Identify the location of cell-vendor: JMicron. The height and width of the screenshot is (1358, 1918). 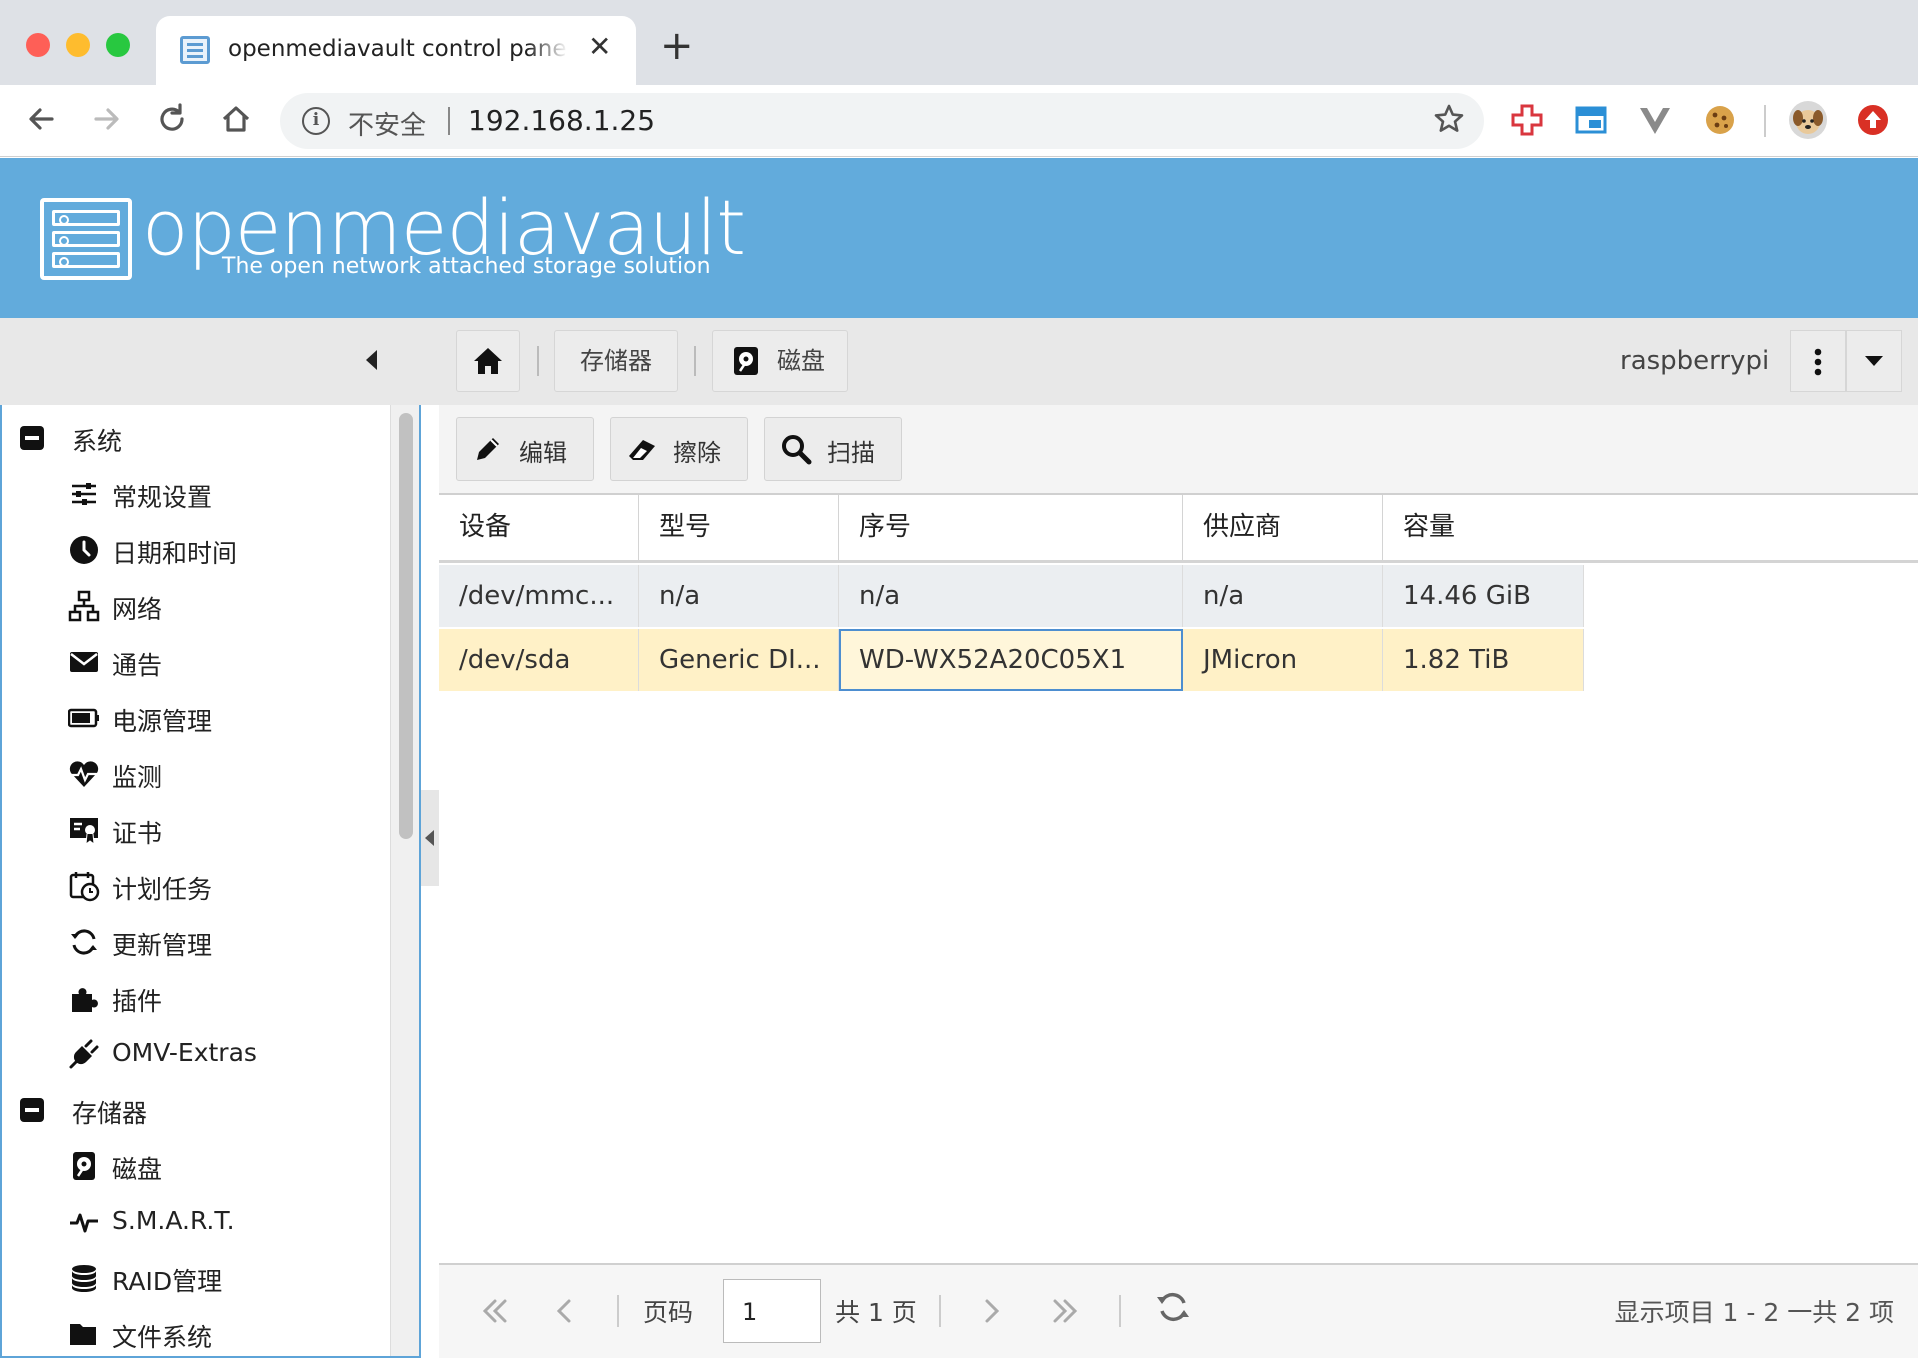
(1283, 660).